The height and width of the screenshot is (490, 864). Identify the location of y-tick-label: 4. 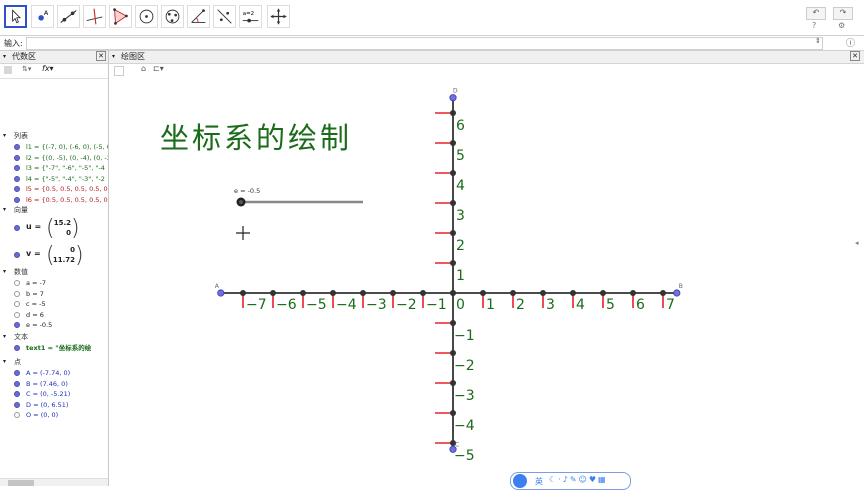
(460, 186).